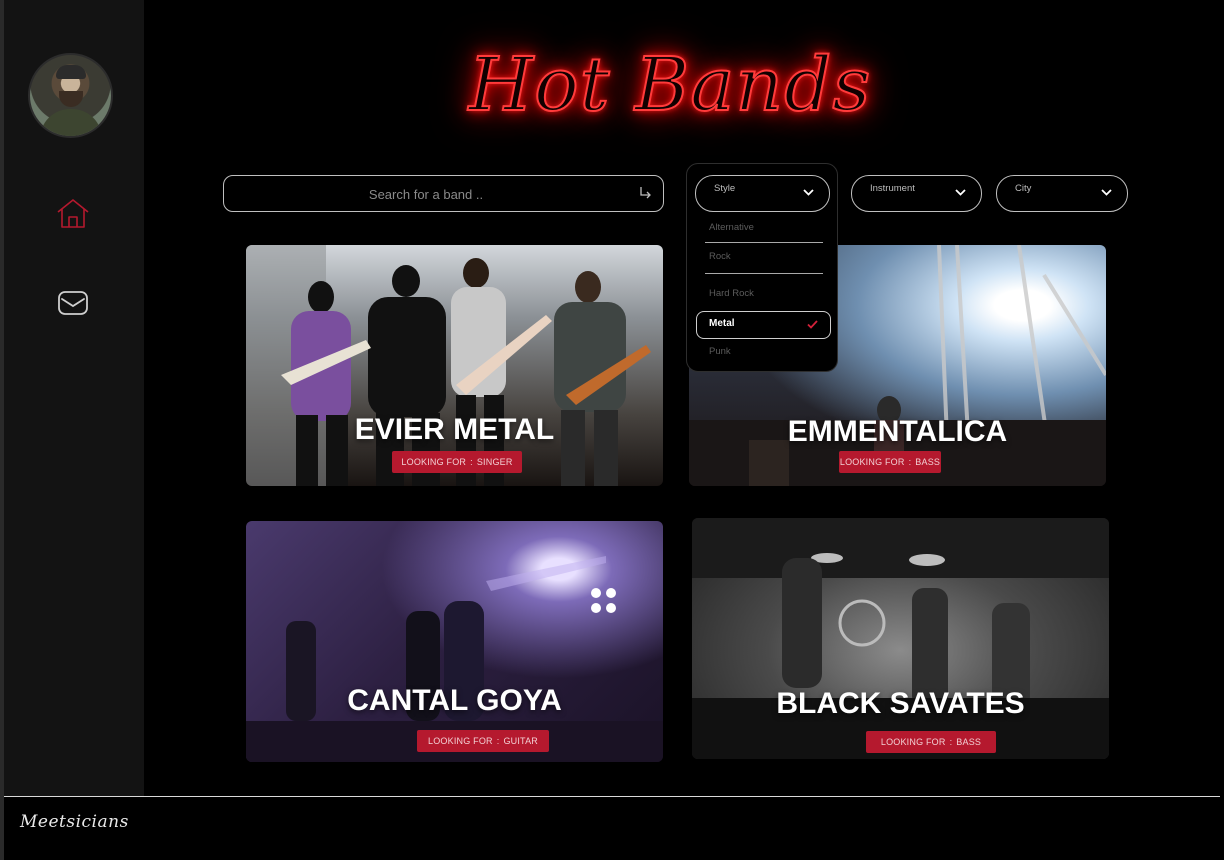  What do you see at coordinates (612, 796) in the screenshot?
I see `footer-divider` at bounding box center [612, 796].